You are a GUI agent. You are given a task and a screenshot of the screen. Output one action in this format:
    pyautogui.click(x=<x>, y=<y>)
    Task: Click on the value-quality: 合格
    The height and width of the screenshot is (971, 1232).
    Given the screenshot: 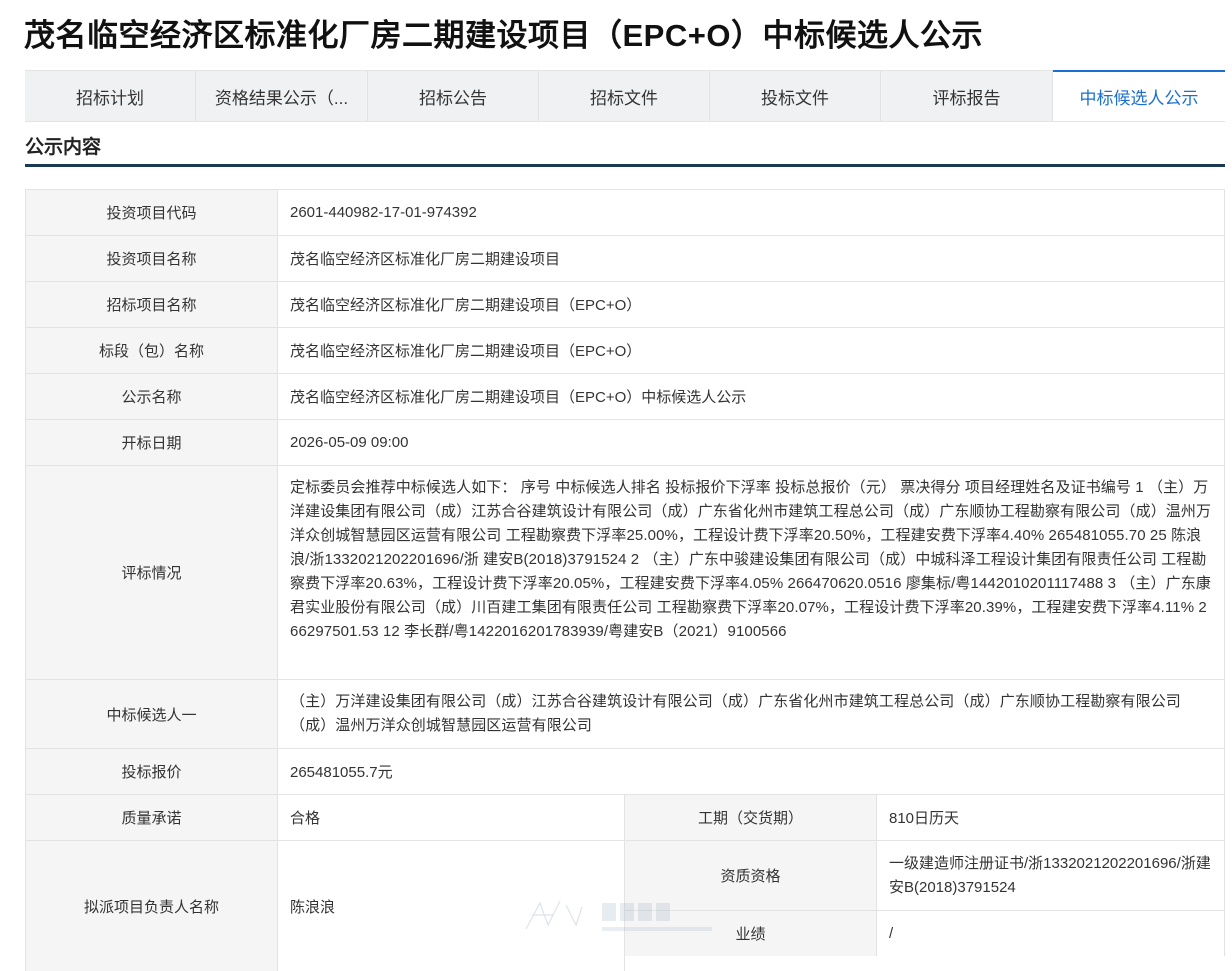 What is the action you would take?
    pyautogui.click(x=451, y=817)
    